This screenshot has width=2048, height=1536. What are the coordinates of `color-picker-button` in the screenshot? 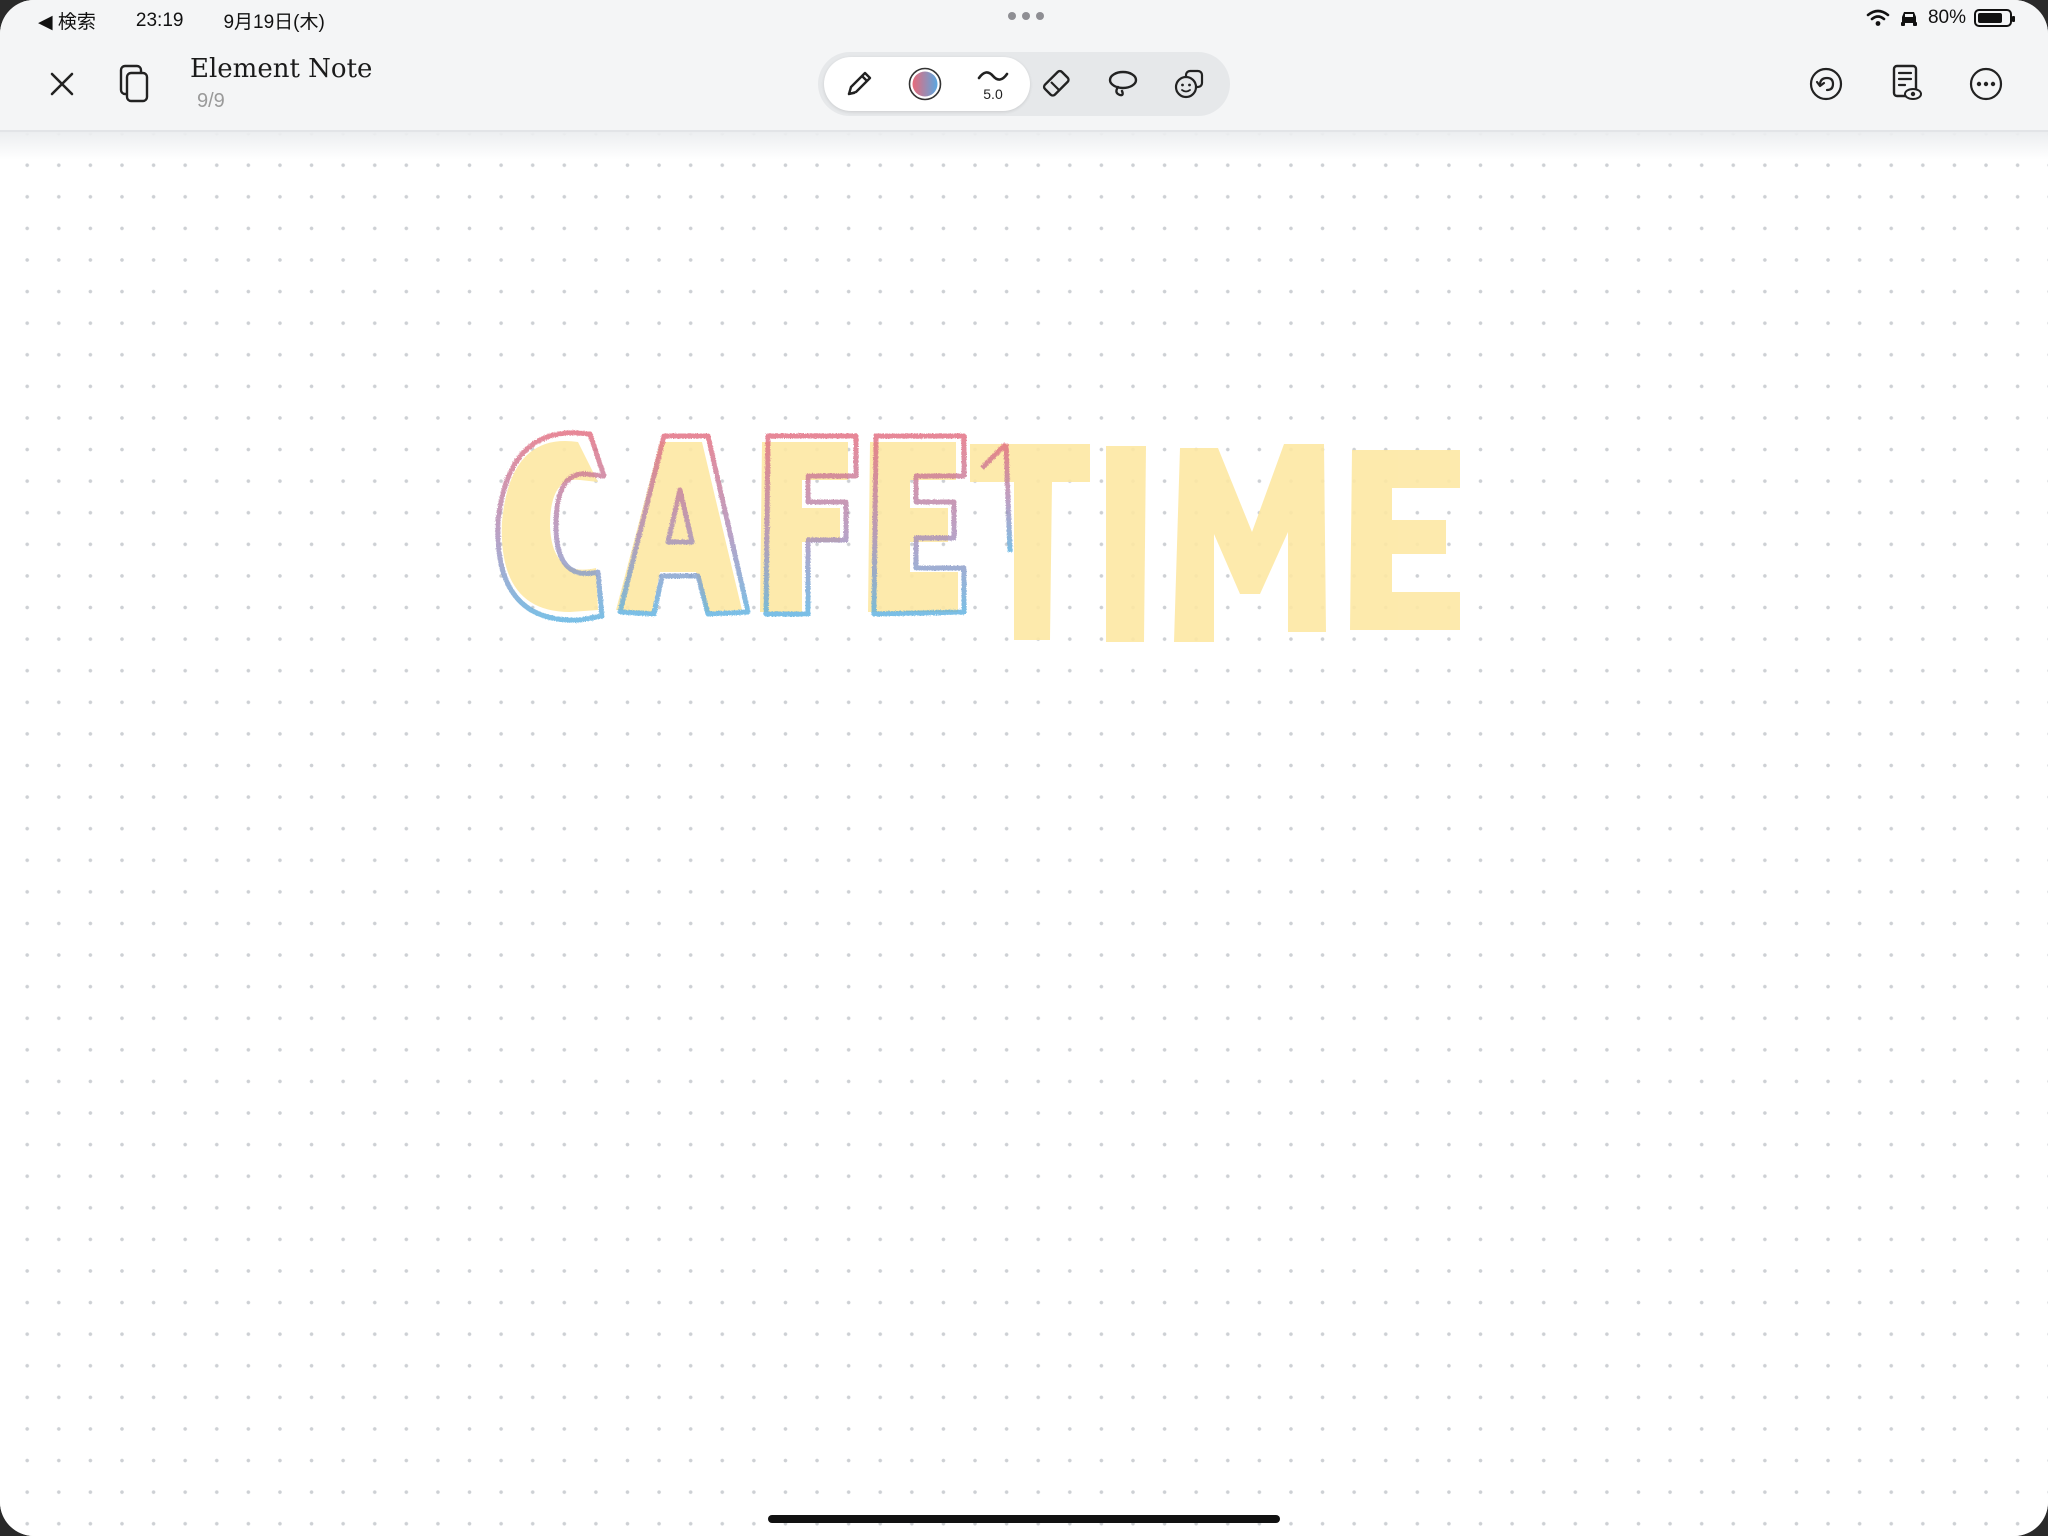 It's located at (925, 84).